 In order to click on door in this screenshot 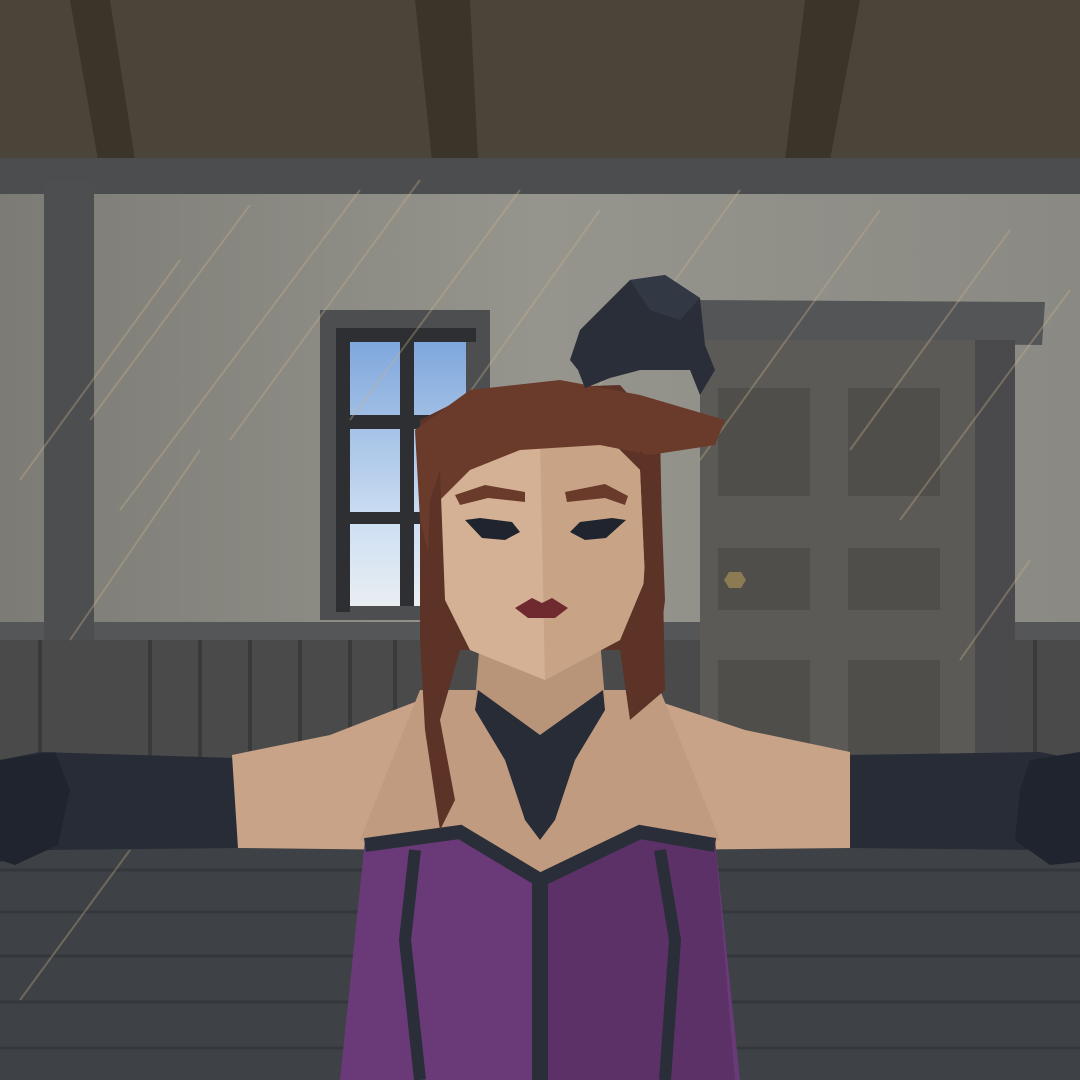, I will do `click(867, 545)`.